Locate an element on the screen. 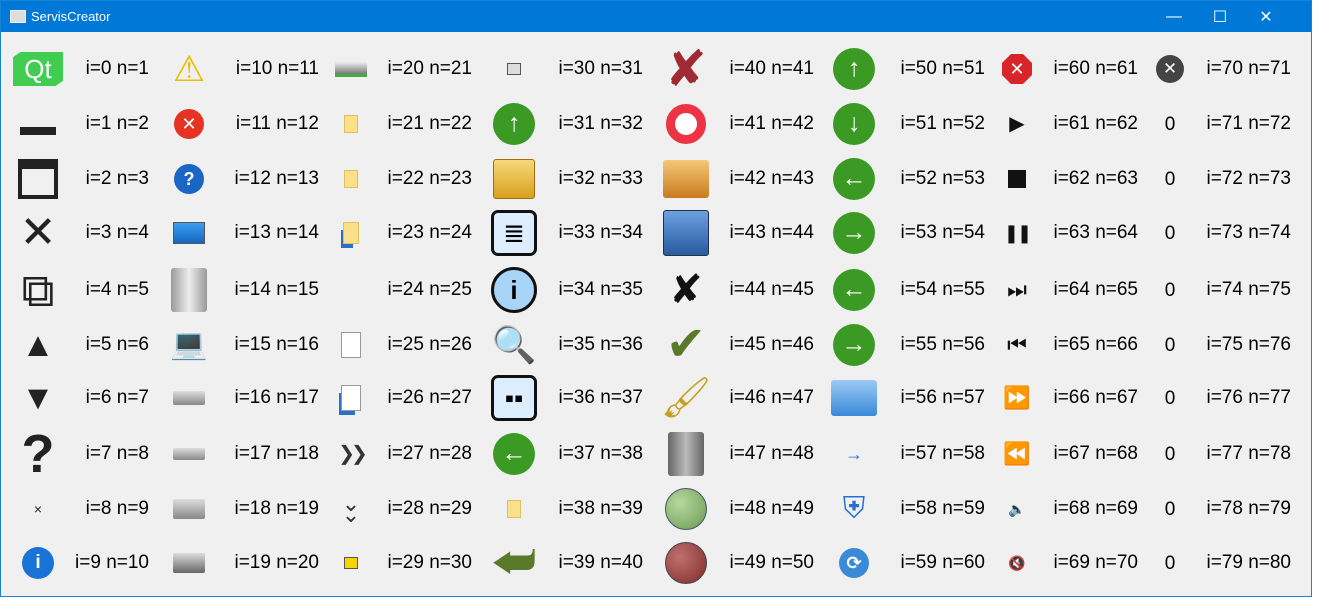 The height and width of the screenshot is (610, 1318). cell-label: i=49 n=50 is located at coordinates (771, 562).